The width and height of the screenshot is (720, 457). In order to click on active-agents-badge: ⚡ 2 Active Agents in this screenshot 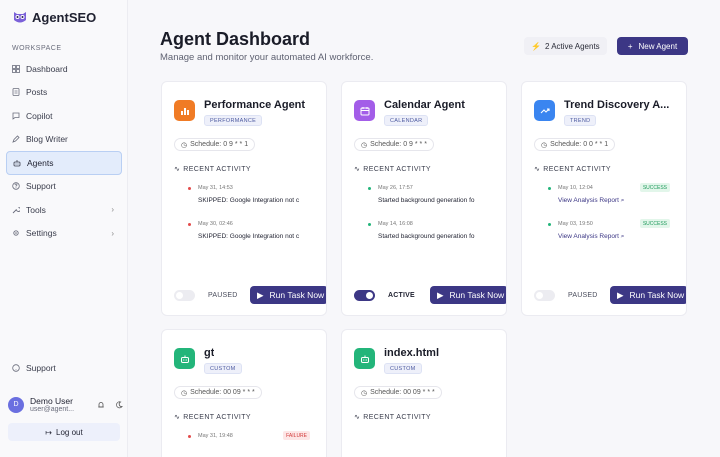, I will do `click(565, 46)`.